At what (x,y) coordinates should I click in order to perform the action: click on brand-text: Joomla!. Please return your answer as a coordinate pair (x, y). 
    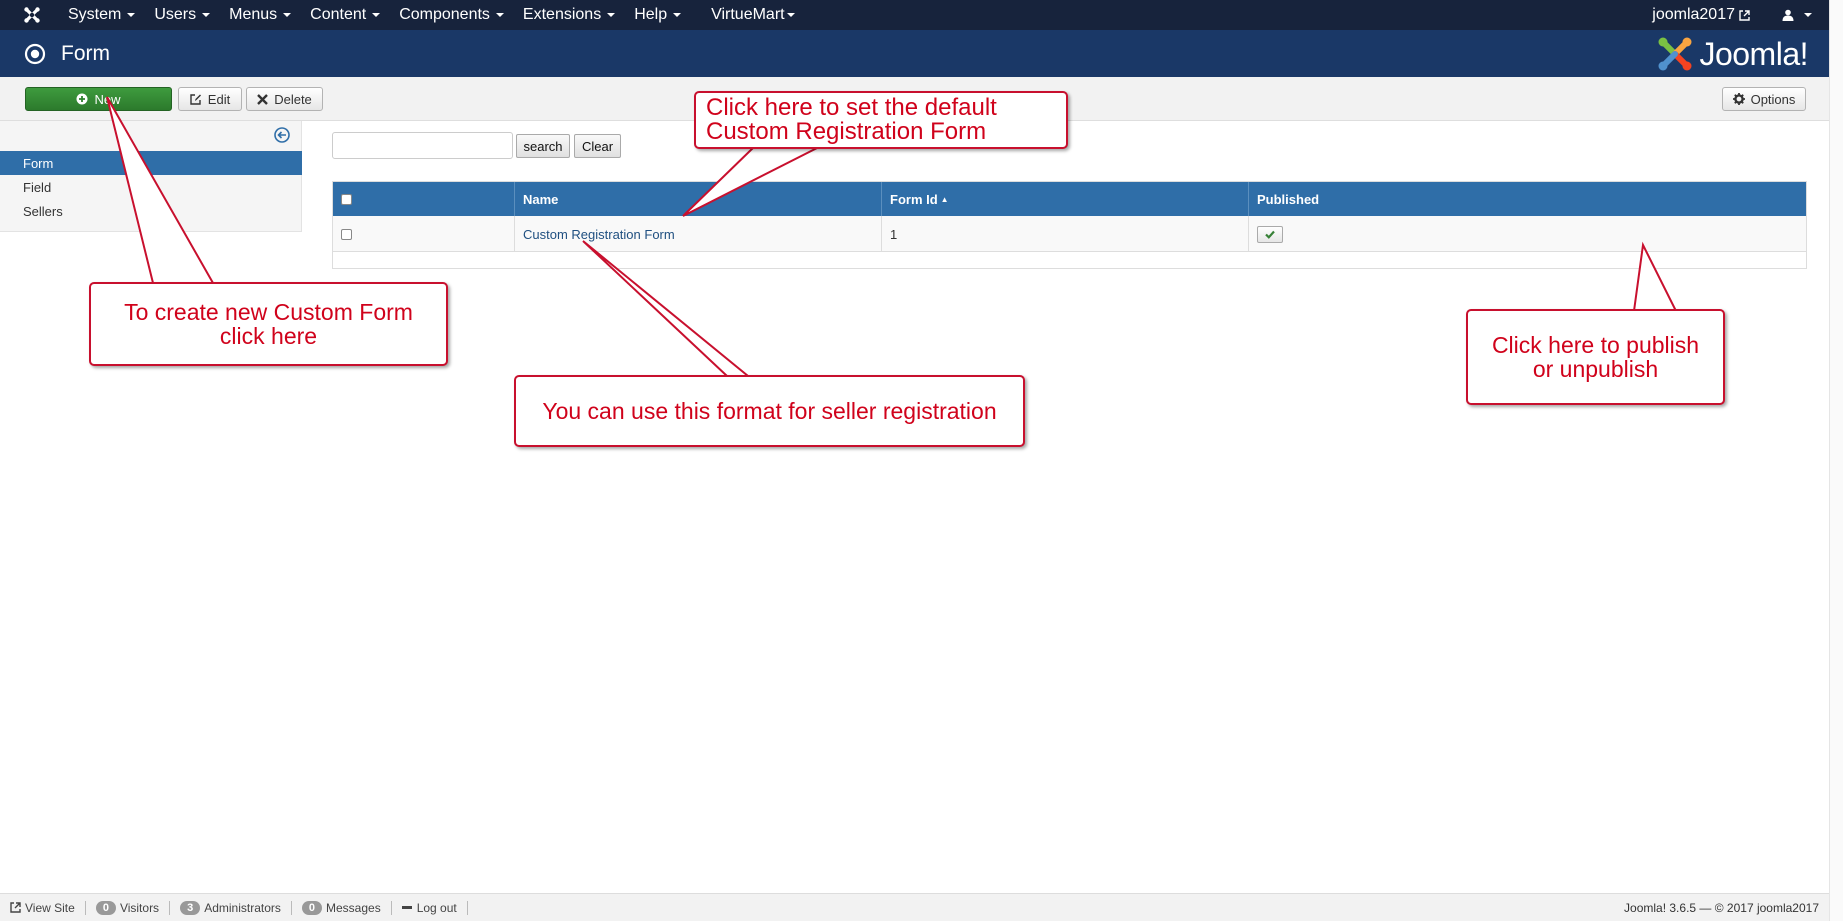
    Looking at the image, I should click on (1753, 53).